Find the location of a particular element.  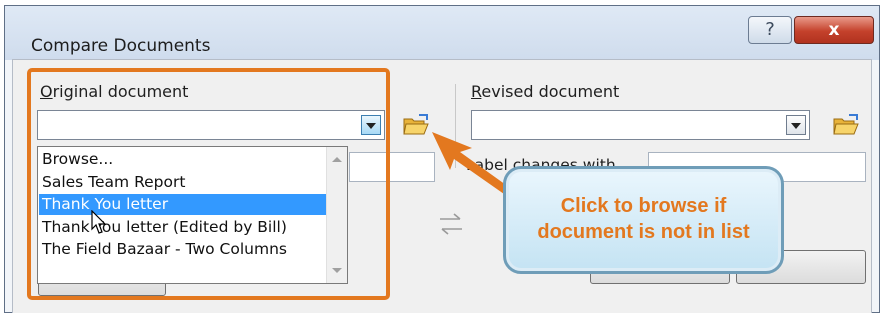

revised-document-combo is located at coordinates (640, 125).